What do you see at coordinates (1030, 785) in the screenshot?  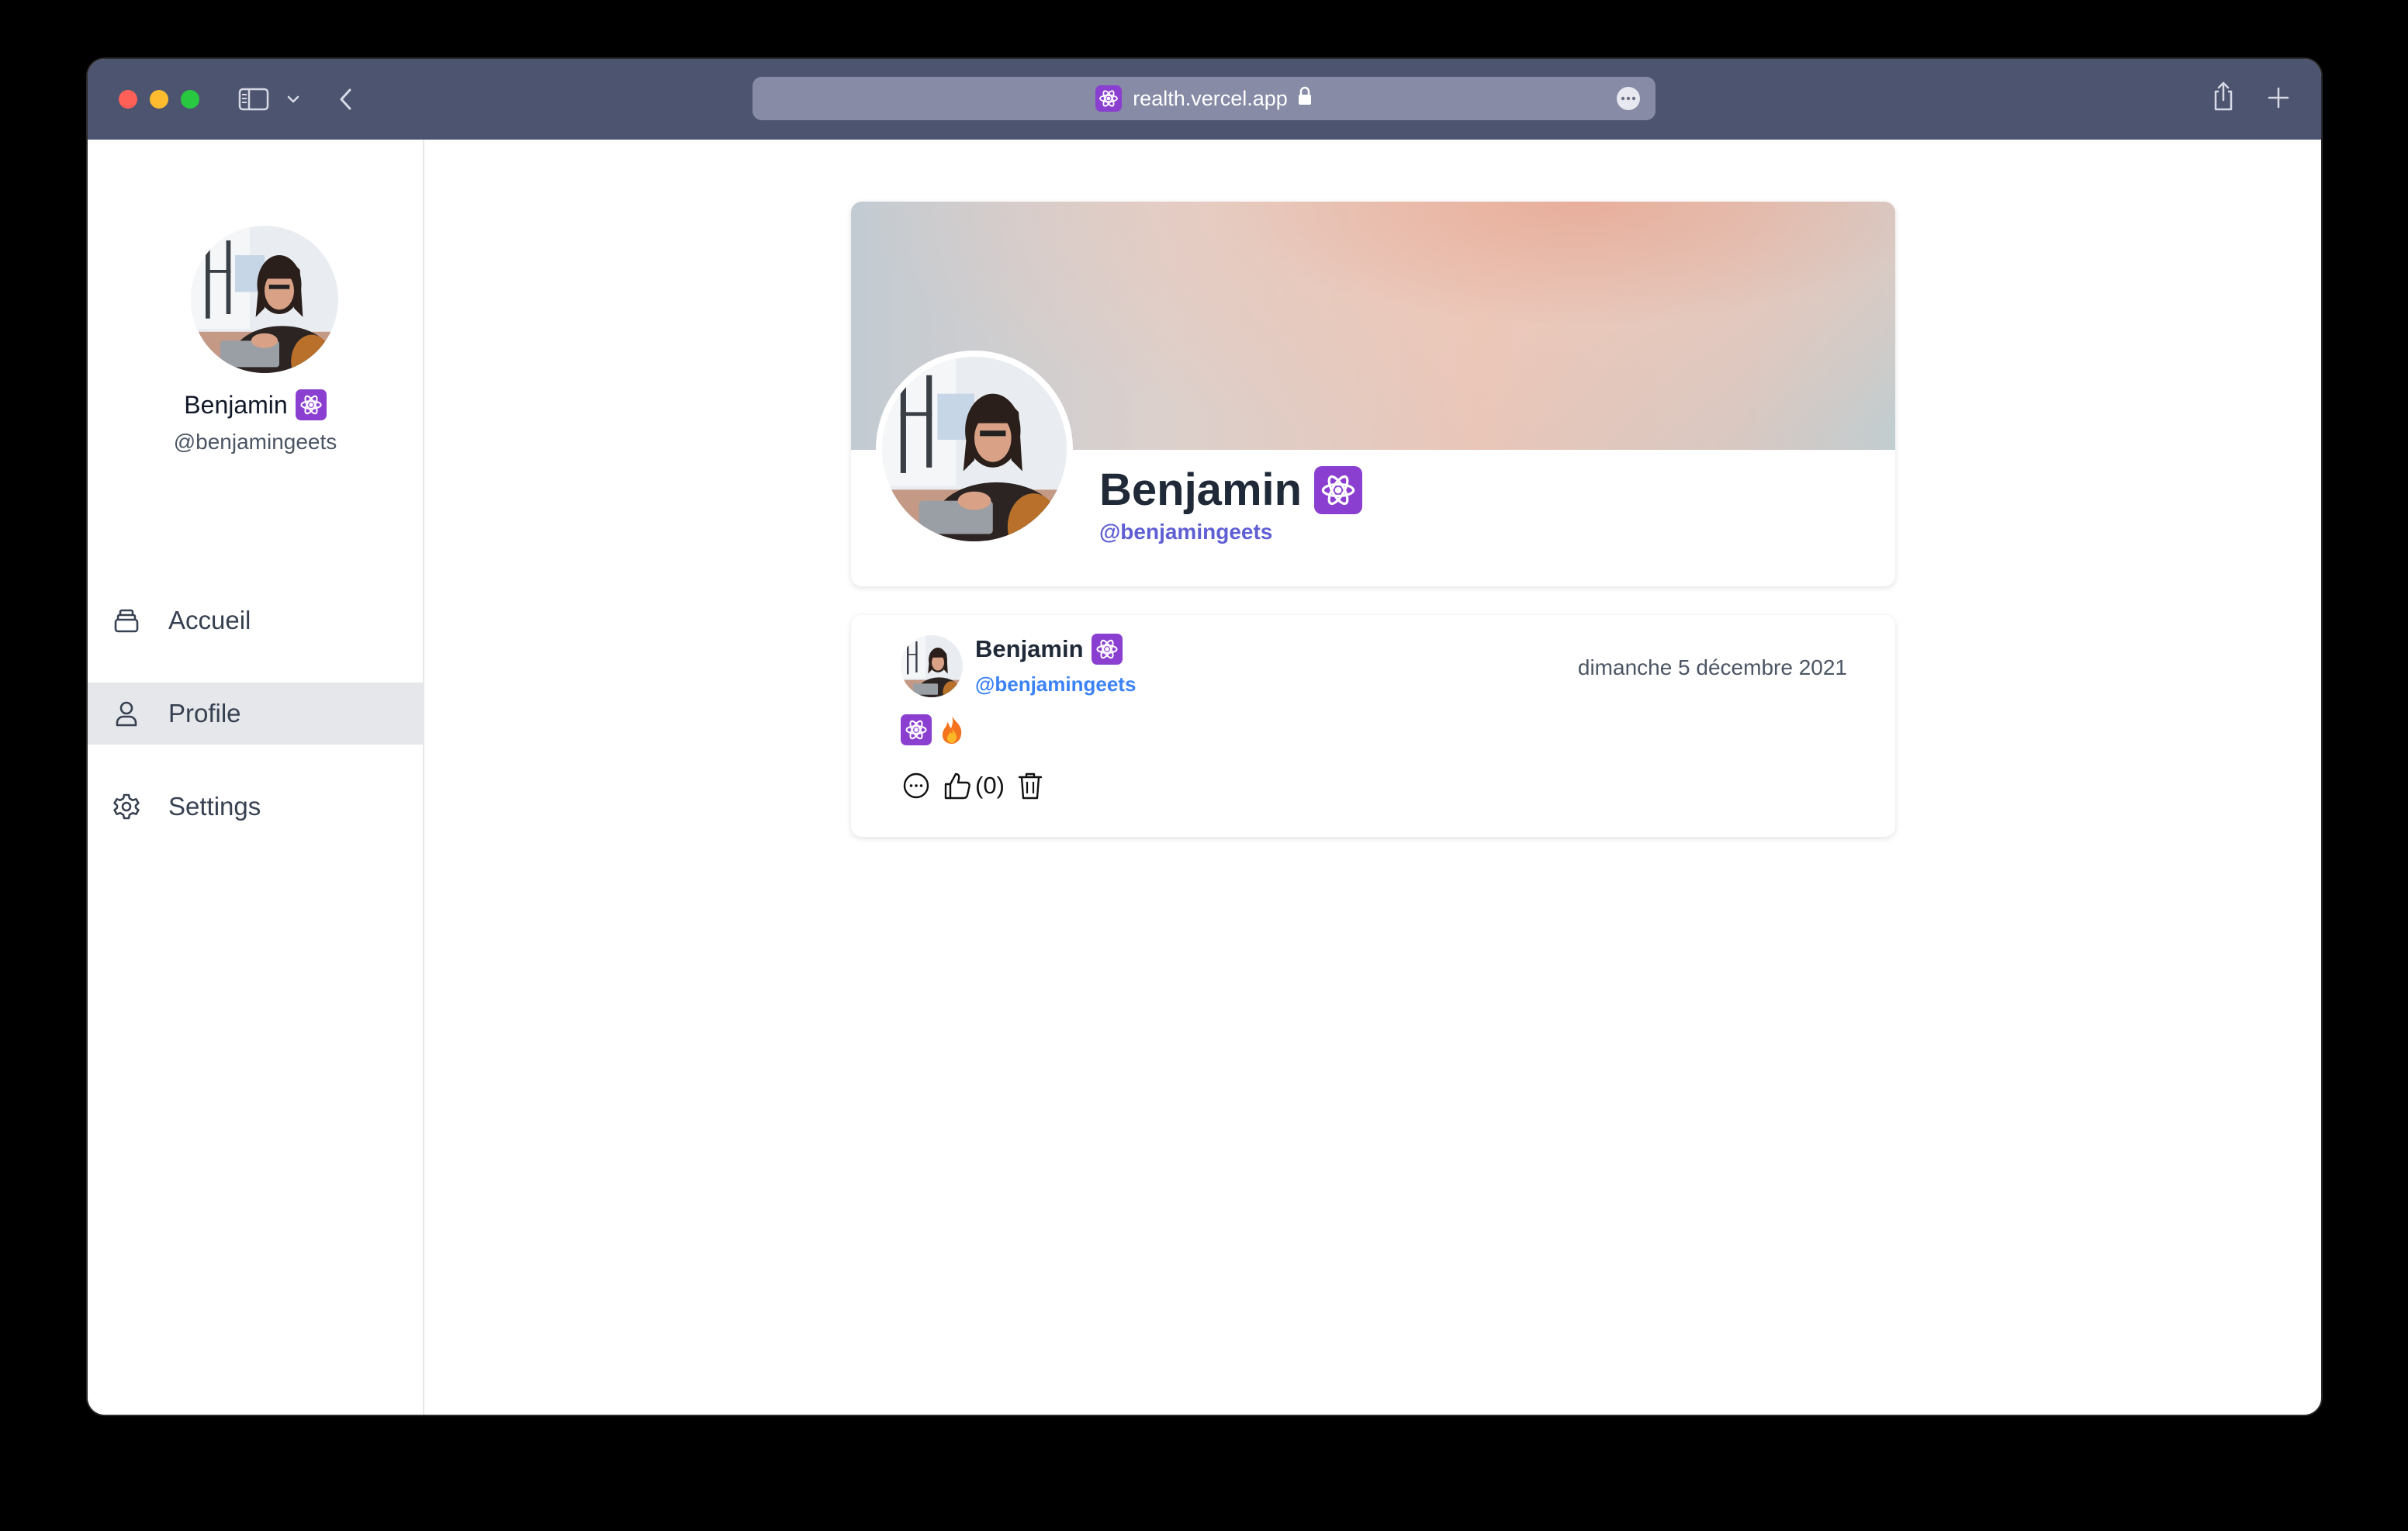 I see `trash-icon` at bounding box center [1030, 785].